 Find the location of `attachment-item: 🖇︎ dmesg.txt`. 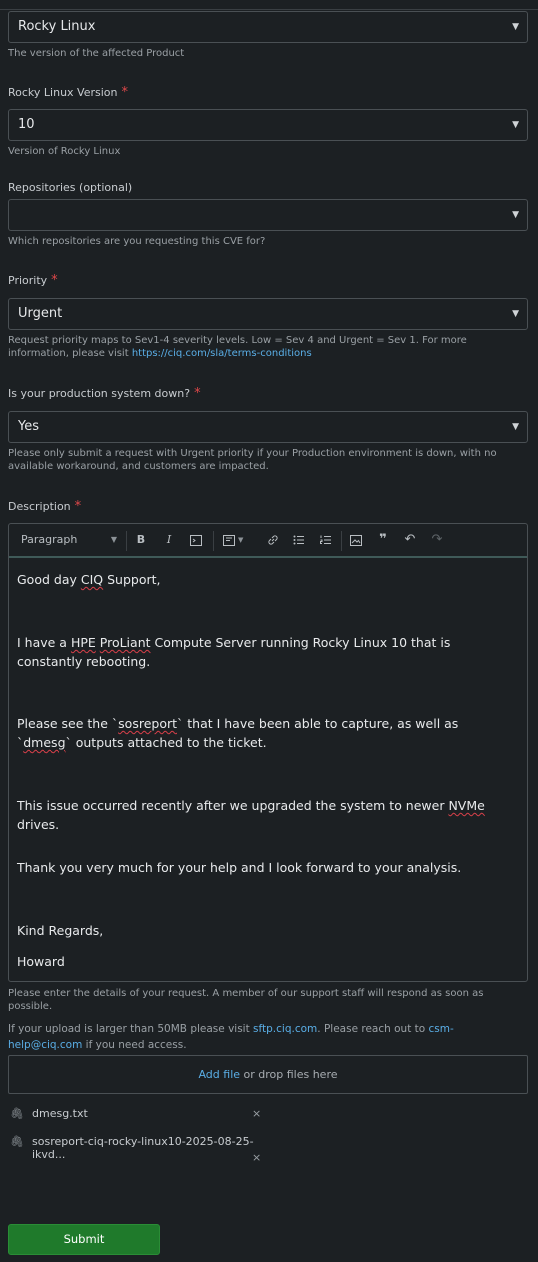

attachment-item: 🖇︎ dmesg.txt is located at coordinates (140, 1115).